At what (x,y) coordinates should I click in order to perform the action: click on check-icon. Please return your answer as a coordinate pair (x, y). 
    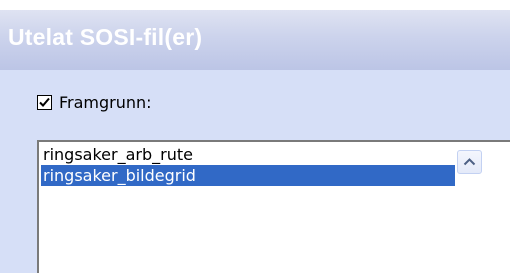
    Looking at the image, I should click on (44, 102).